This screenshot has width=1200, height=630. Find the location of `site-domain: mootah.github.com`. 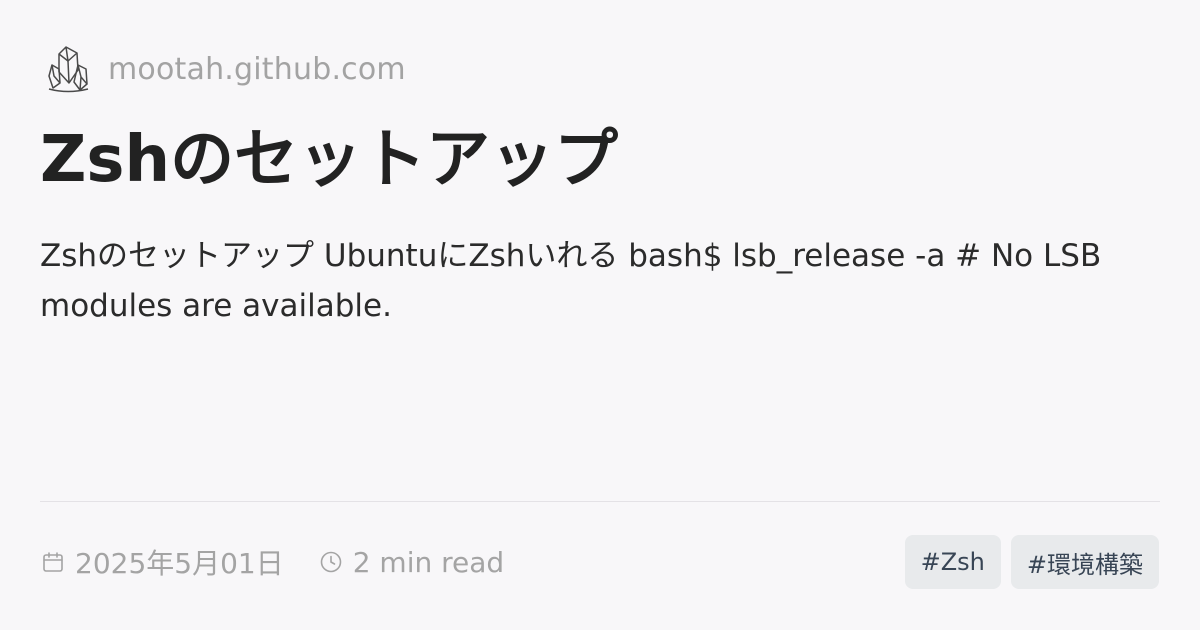

site-domain: mootah.github.com is located at coordinates (257, 69).